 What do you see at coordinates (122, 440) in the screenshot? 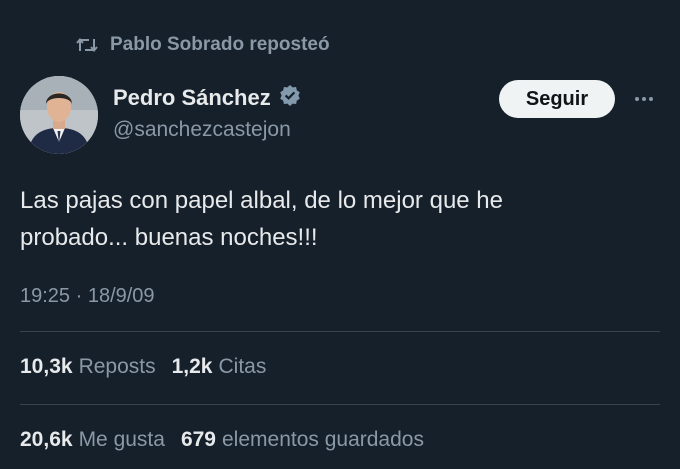
I see `likes-label: Me gusta` at bounding box center [122, 440].